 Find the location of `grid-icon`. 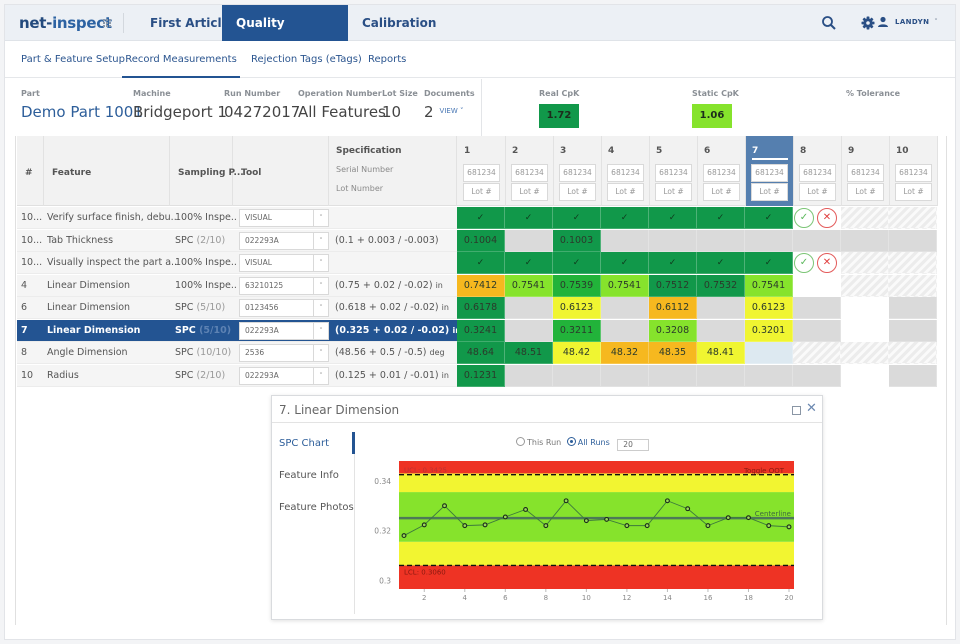

grid-icon is located at coordinates (107, 23).